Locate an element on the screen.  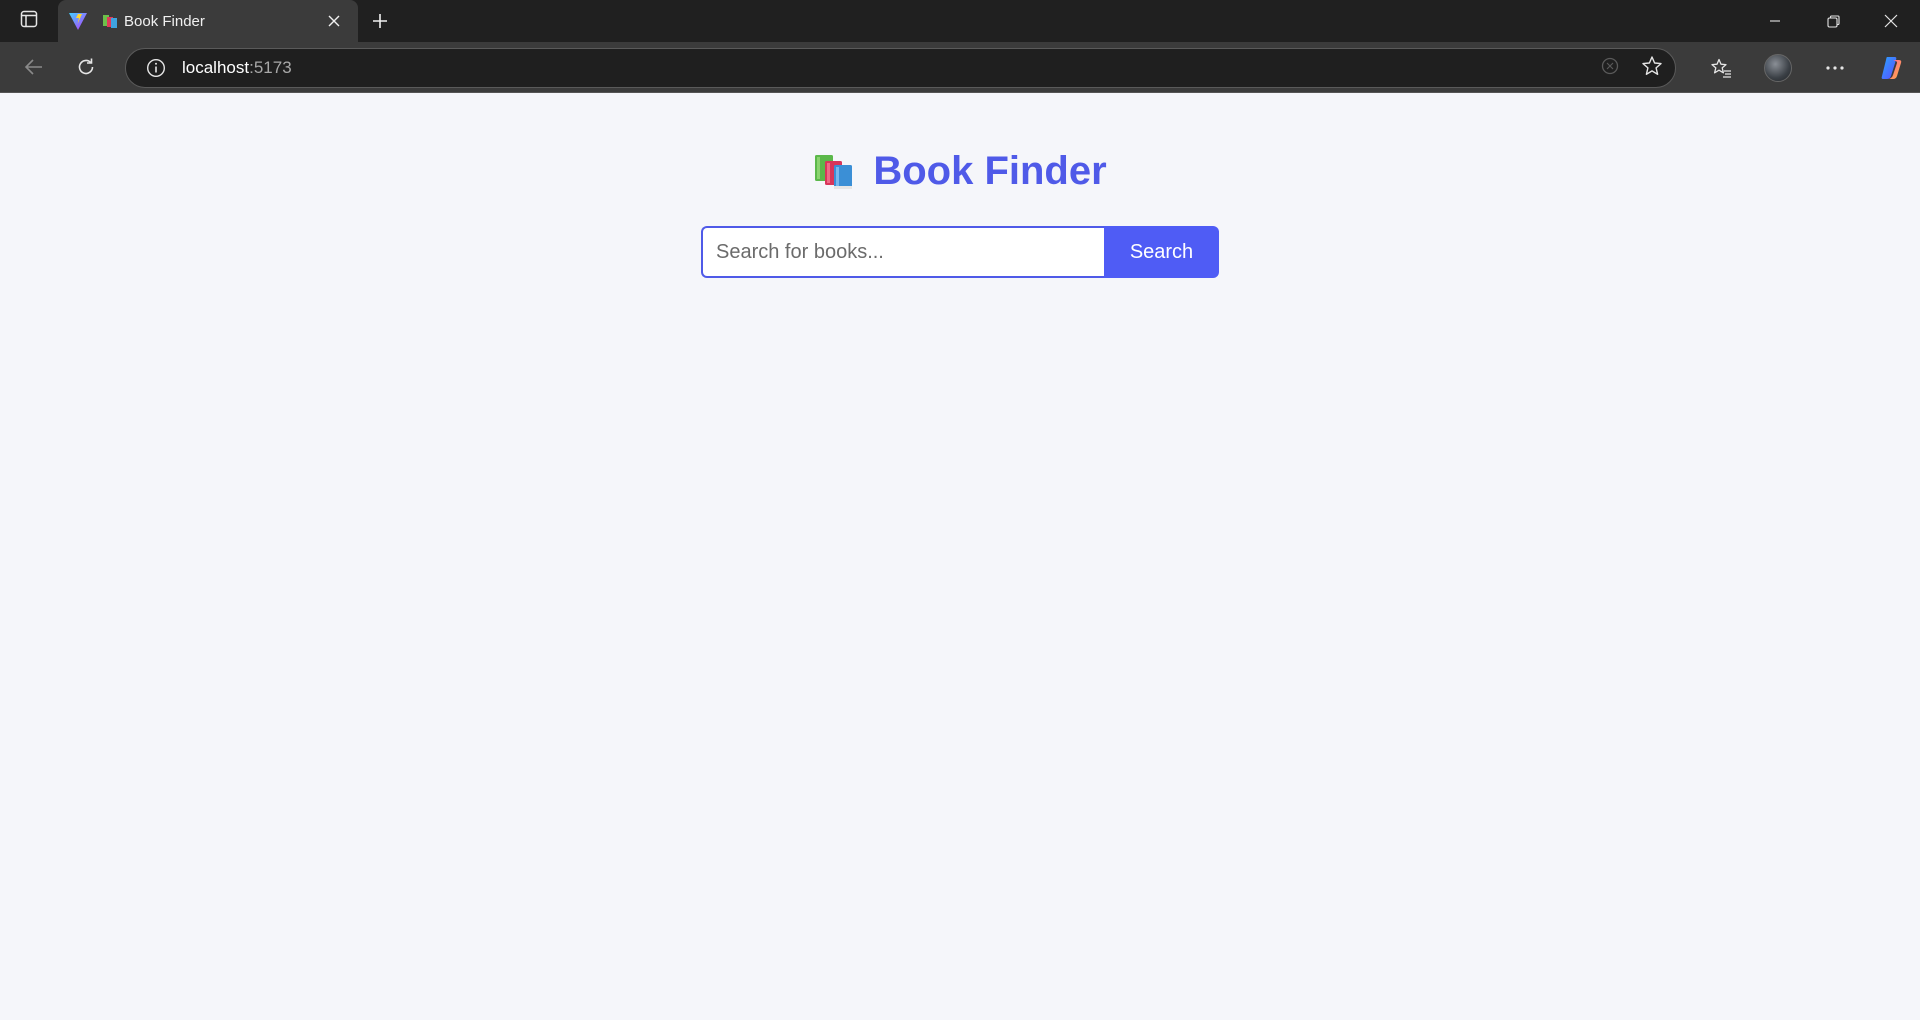
tab-actions-button is located at coordinates (29, 21).